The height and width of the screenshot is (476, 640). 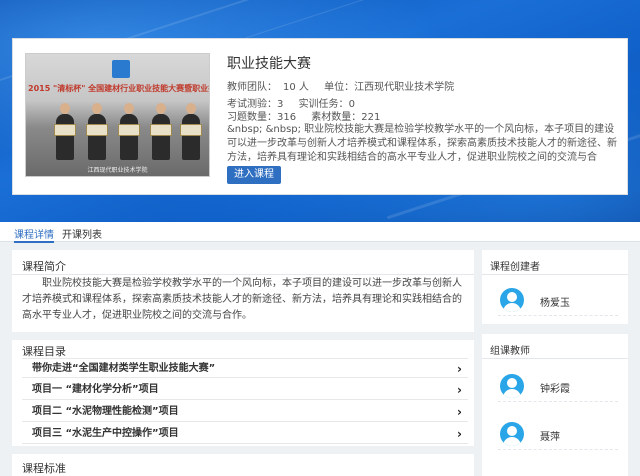 I want to click on teacher-item: 钟彩霞, so click(x=558, y=388).